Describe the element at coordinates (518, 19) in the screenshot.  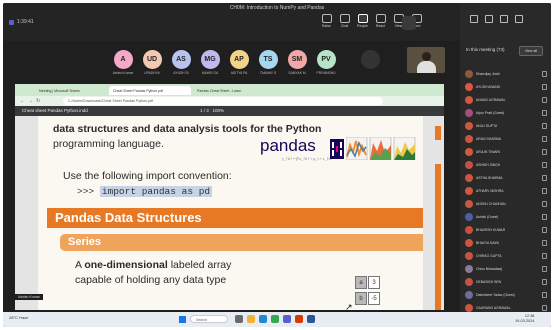
I see `phone-icon` at that location.